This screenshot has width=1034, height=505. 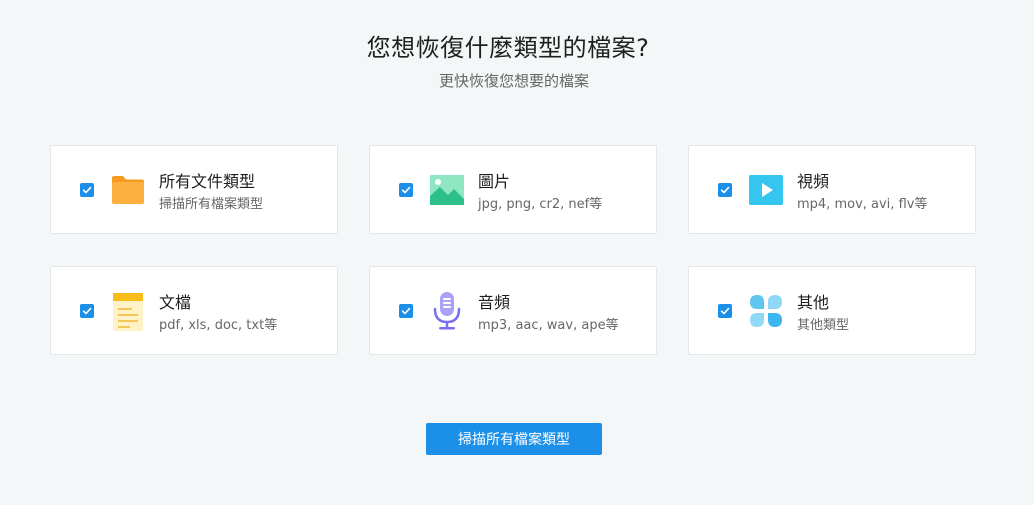 What do you see at coordinates (447, 190) in the screenshot?
I see `image-icon` at bounding box center [447, 190].